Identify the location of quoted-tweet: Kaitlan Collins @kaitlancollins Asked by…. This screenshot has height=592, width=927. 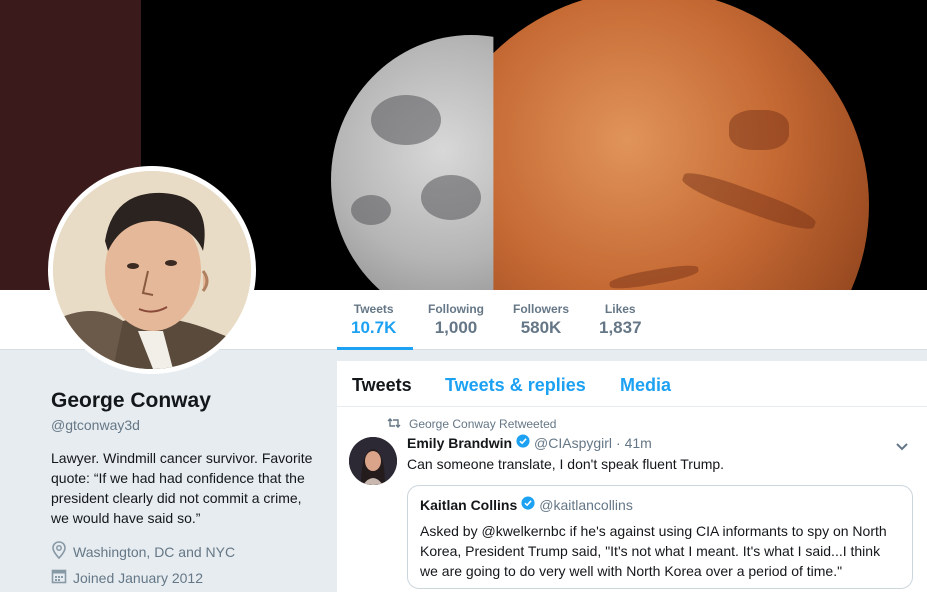
(660, 537).